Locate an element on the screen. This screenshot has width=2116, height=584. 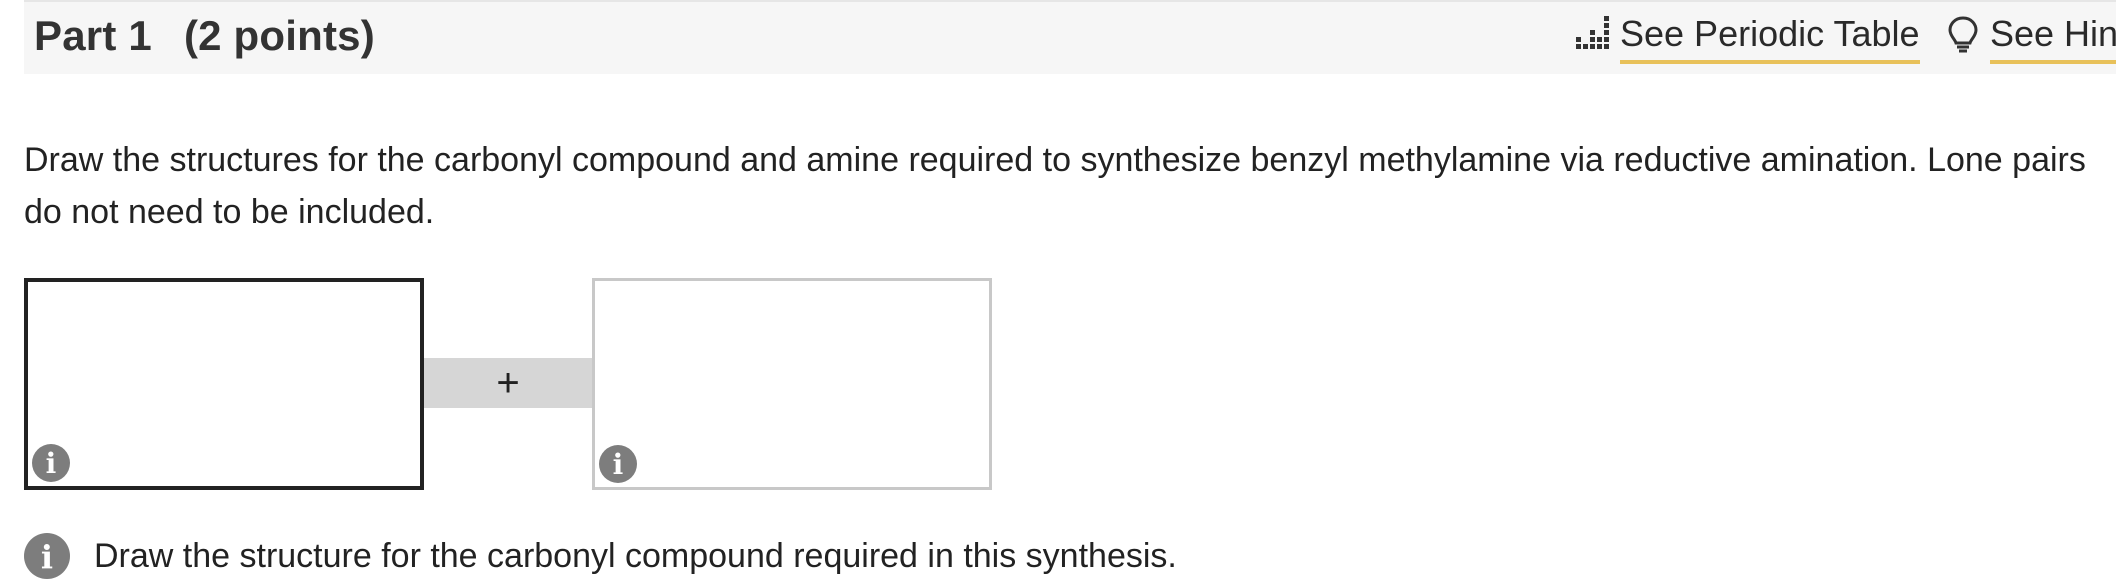
see-hint-label: See Hin is located at coordinates (2053, 38).